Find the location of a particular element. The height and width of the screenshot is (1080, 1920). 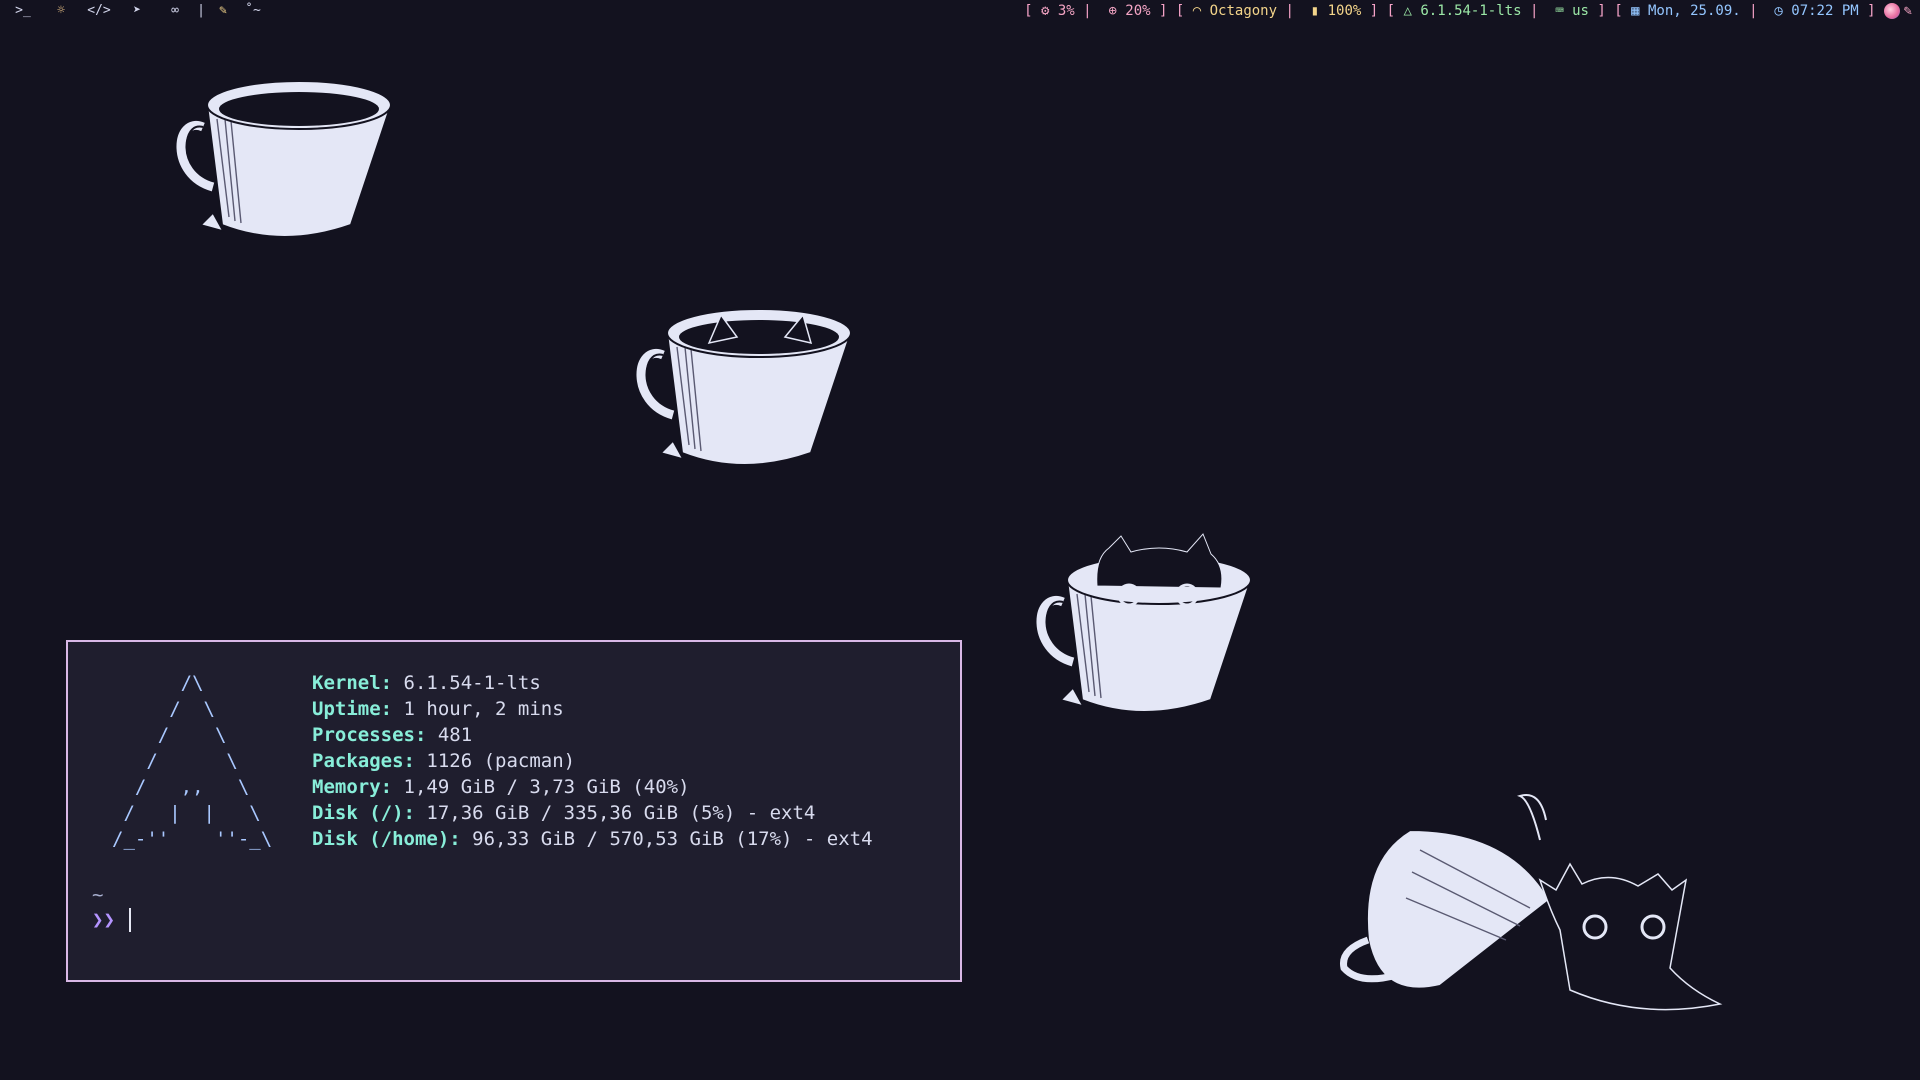

wifi-network: Octagony is located at coordinates (1243, 11).